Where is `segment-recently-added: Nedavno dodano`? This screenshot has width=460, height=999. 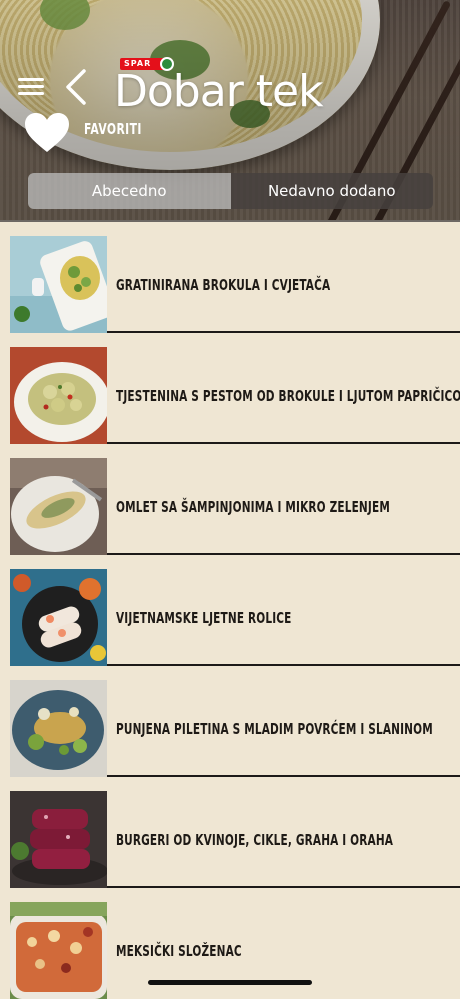 segment-recently-added: Nedavno dodano is located at coordinates (331, 191).